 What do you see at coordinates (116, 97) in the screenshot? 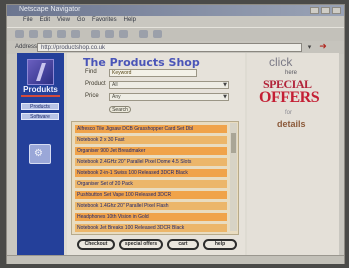
I see `price-select-value: Any` at bounding box center [116, 97].